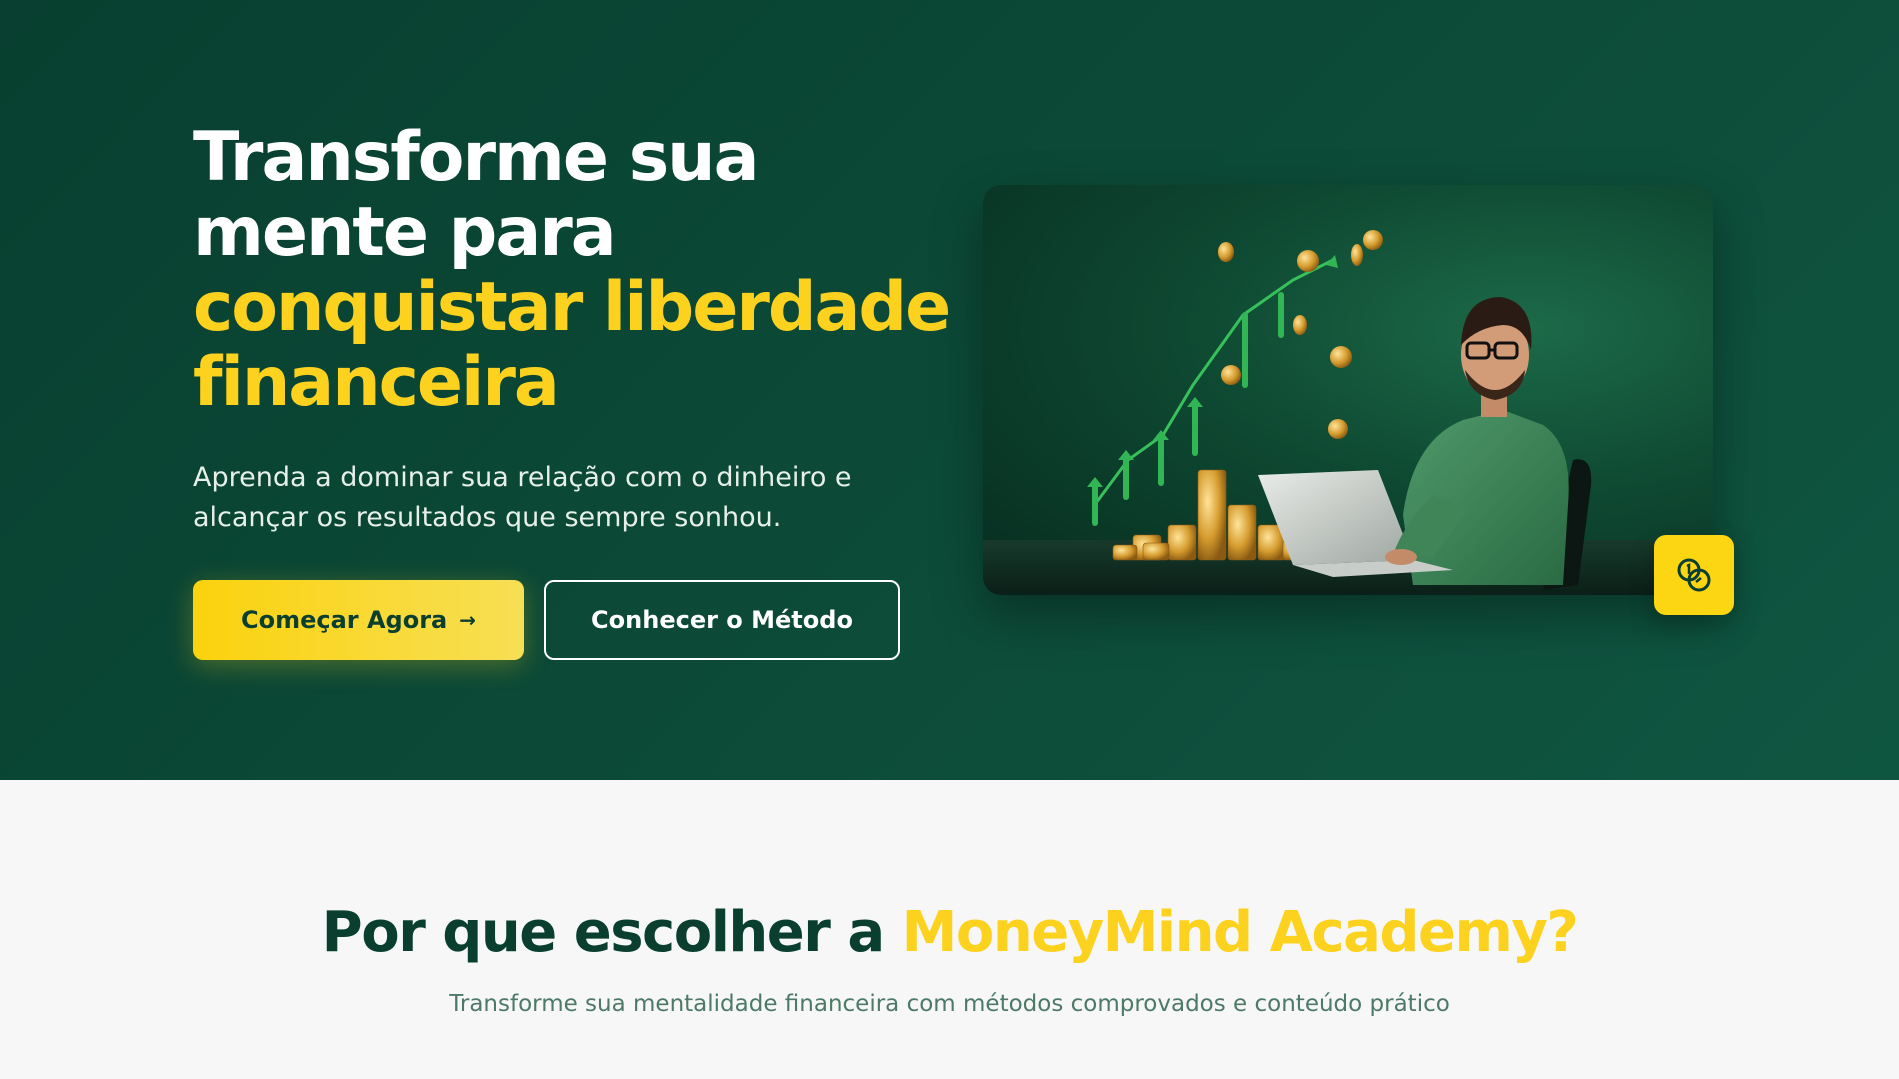  I want to click on start-now-button: Começar Agora →, so click(358, 620).